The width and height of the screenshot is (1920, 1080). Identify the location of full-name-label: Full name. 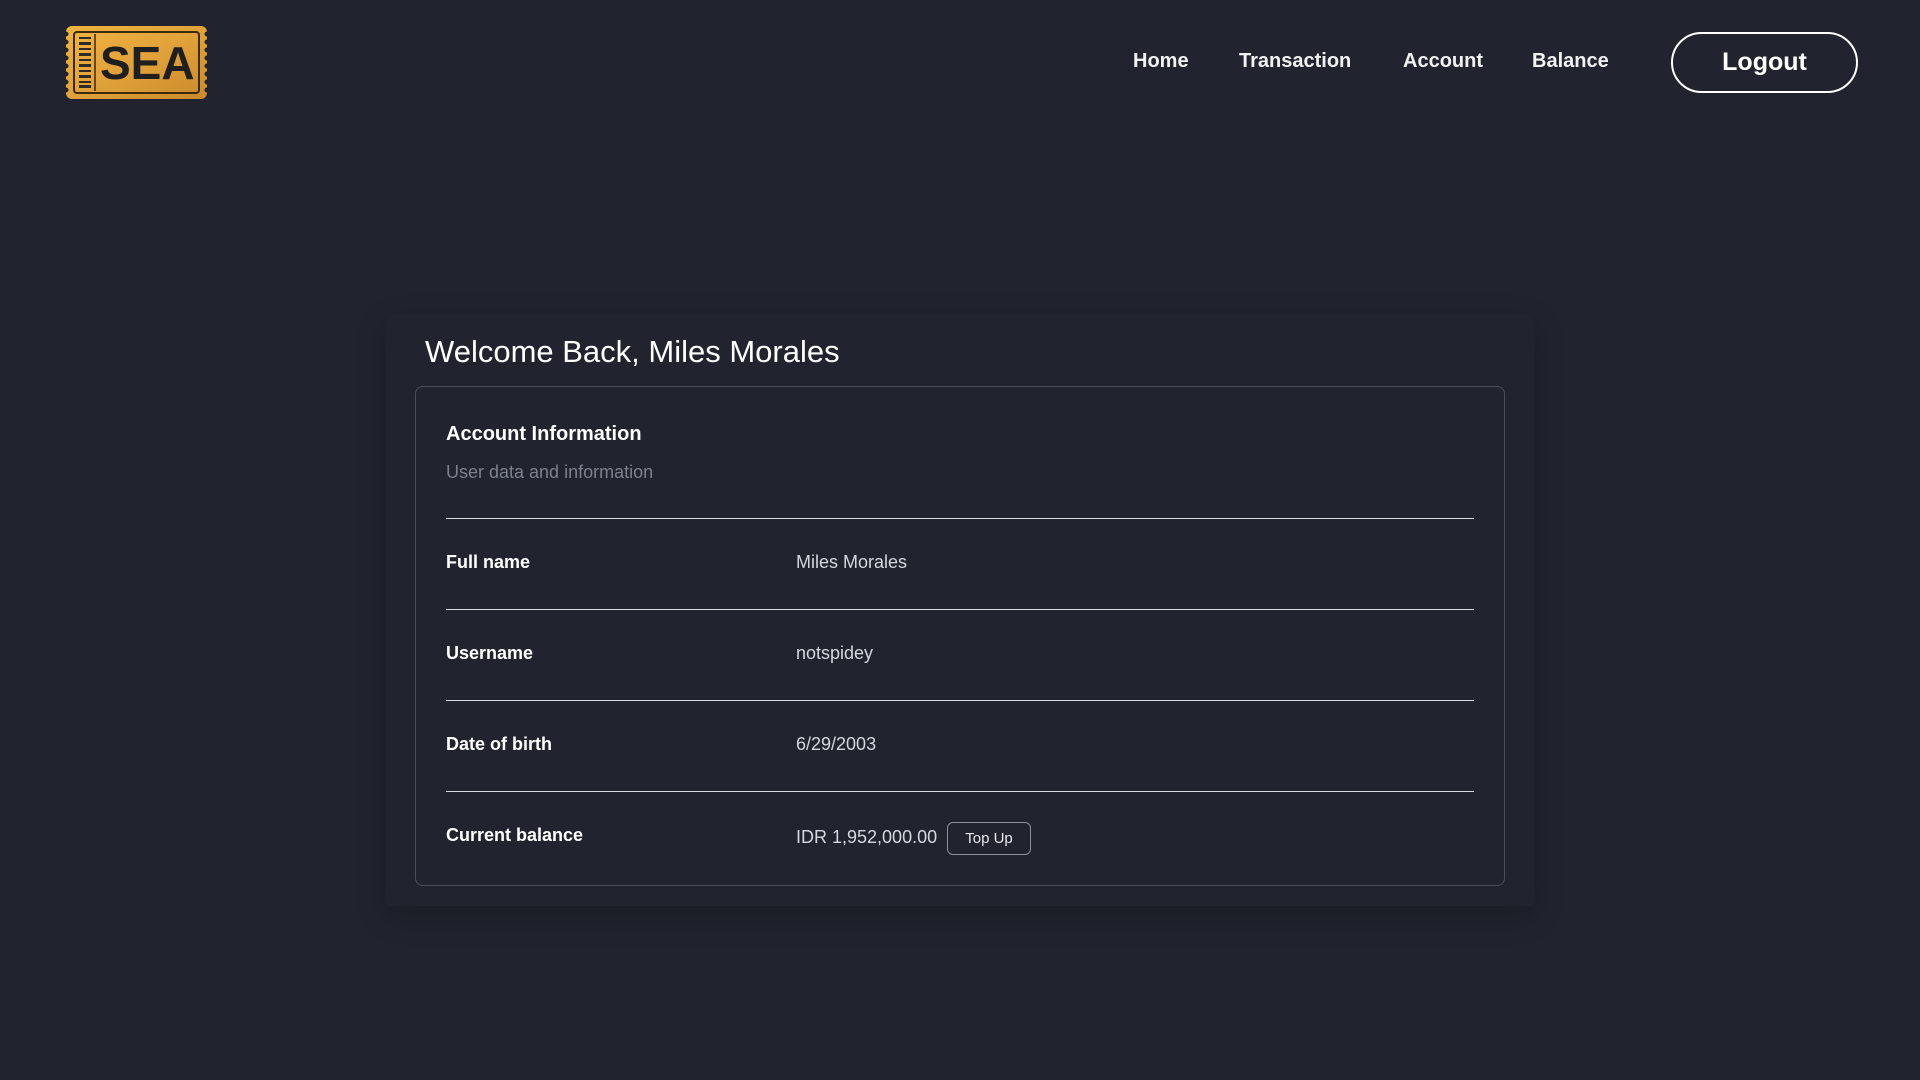
(488, 562).